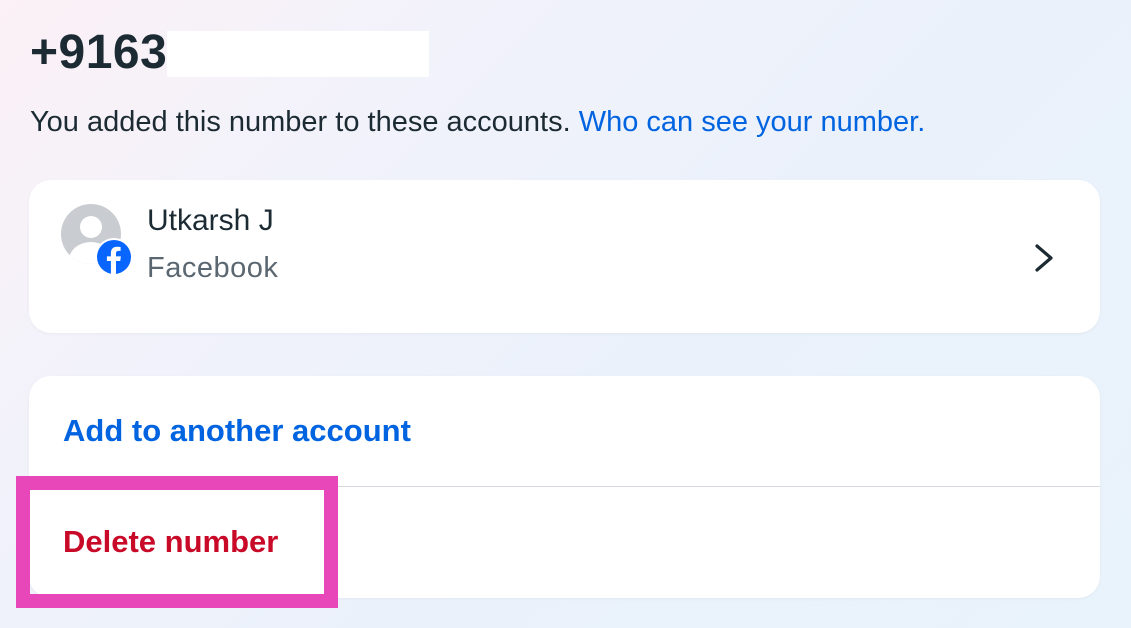 This screenshot has width=1131, height=628. What do you see at coordinates (300, 122) in the screenshot?
I see `subtitle-text: You added this number to these accounts.` at bounding box center [300, 122].